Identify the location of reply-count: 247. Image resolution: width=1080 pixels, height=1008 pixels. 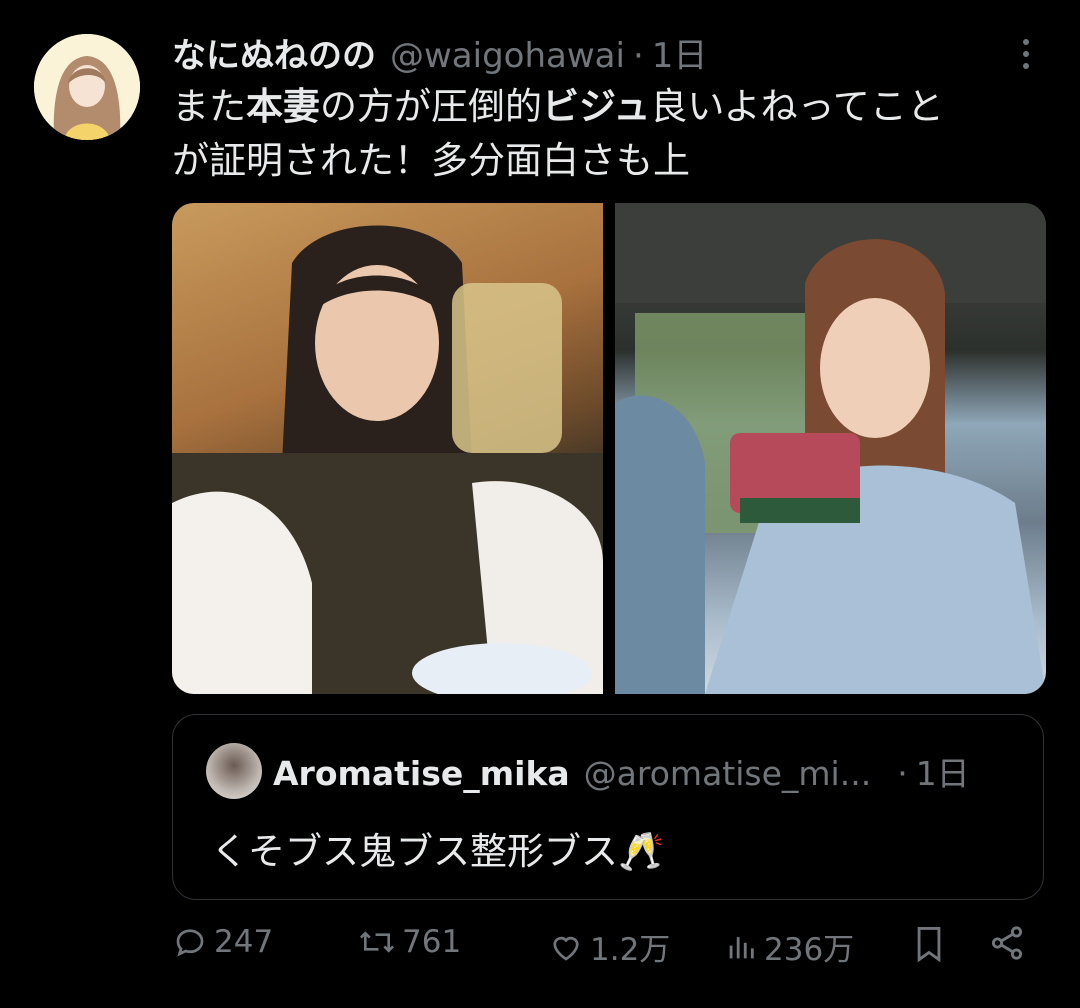
(244, 942).